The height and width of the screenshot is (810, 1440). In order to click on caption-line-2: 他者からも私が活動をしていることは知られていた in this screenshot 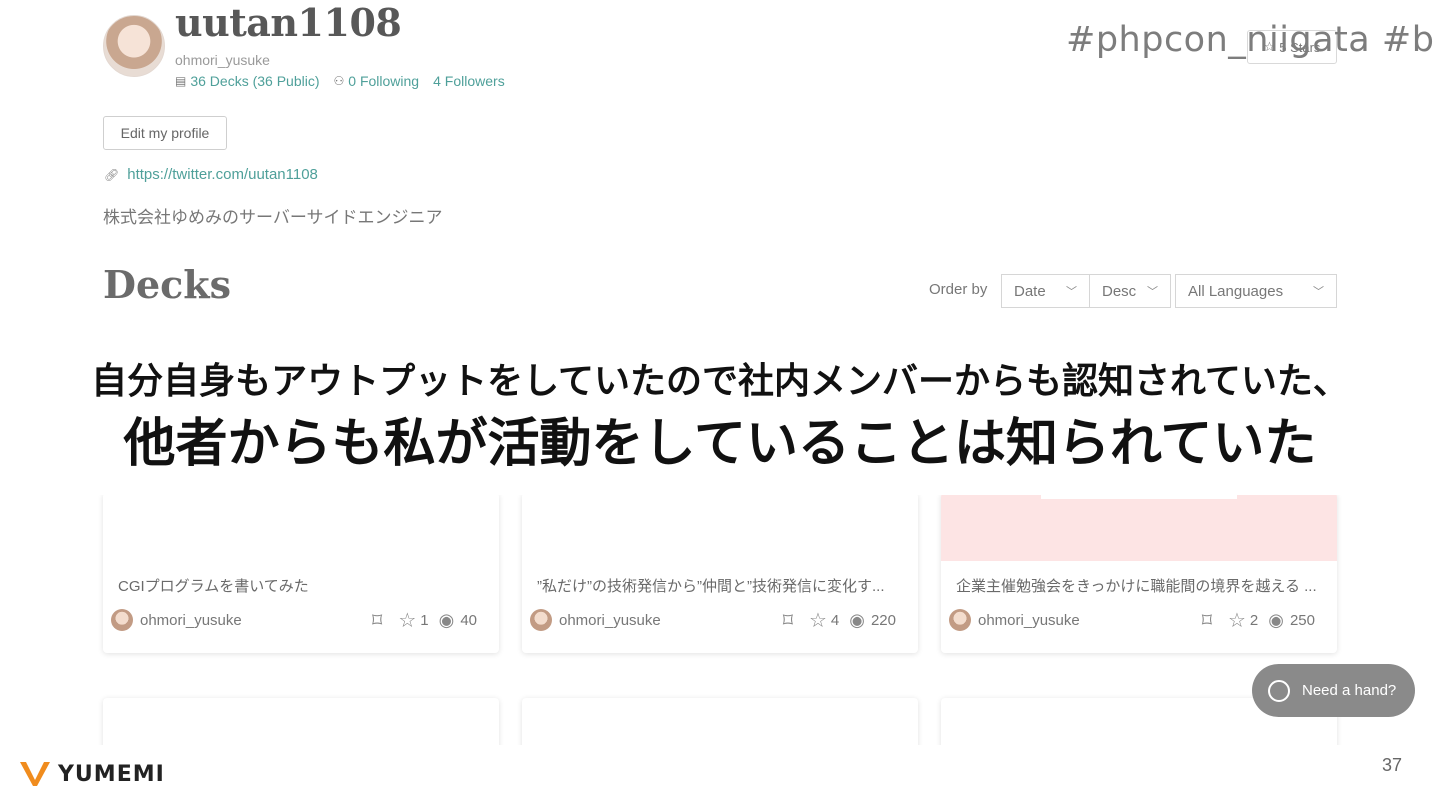, I will do `click(720, 444)`.